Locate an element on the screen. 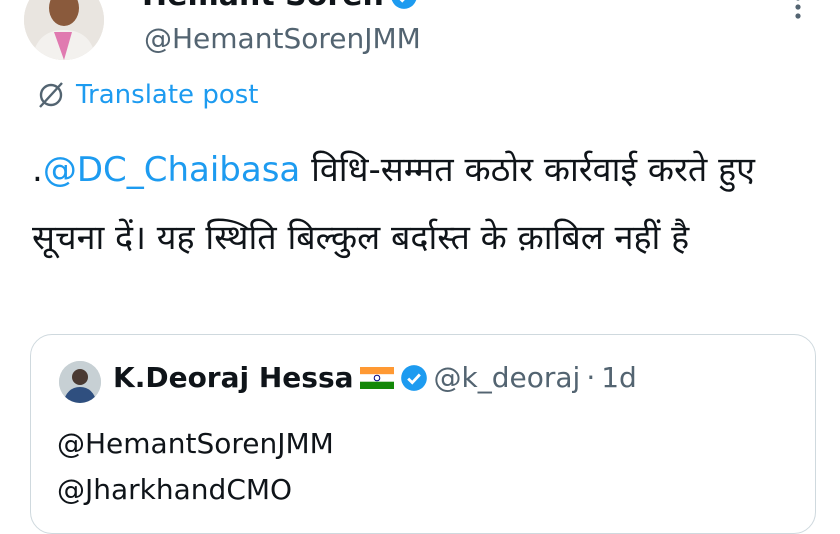  translate-post-link: Translate post is located at coordinates (147, 95).